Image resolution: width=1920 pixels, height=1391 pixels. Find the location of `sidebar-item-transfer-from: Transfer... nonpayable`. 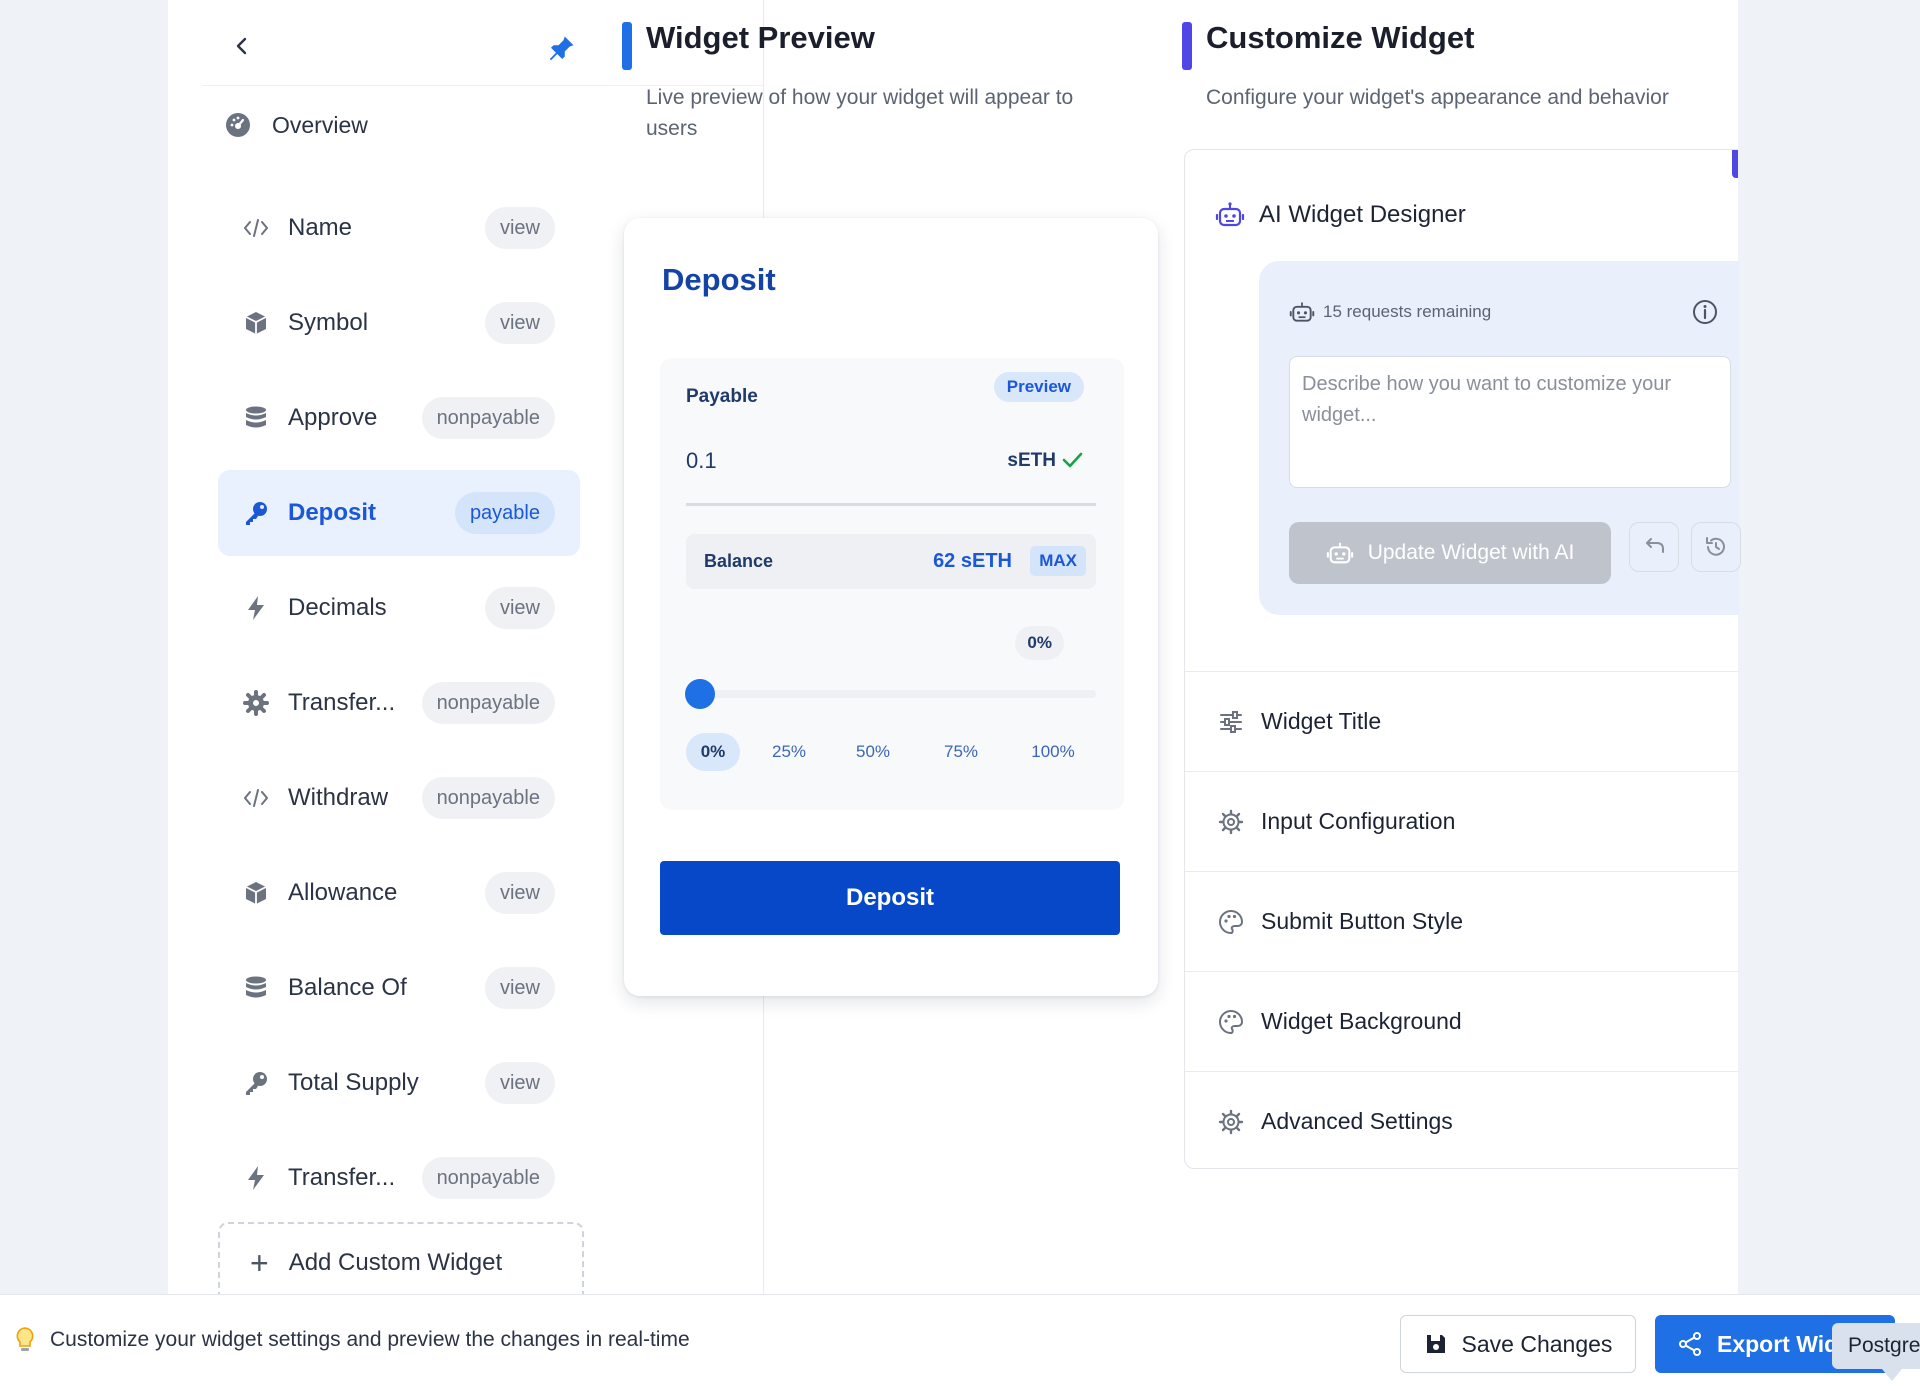

sidebar-item-transfer-from: Transfer... nonpayable is located at coordinates (399, 703).